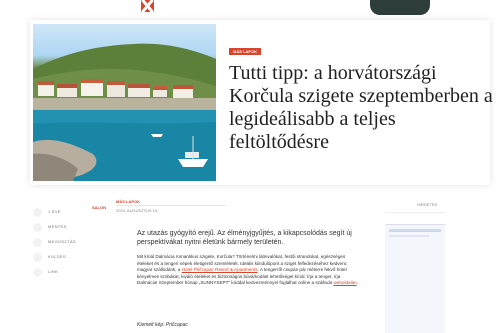 The height and width of the screenshot is (333, 503). I want to click on share-item-send: KÜLDÉS, so click(55, 257).